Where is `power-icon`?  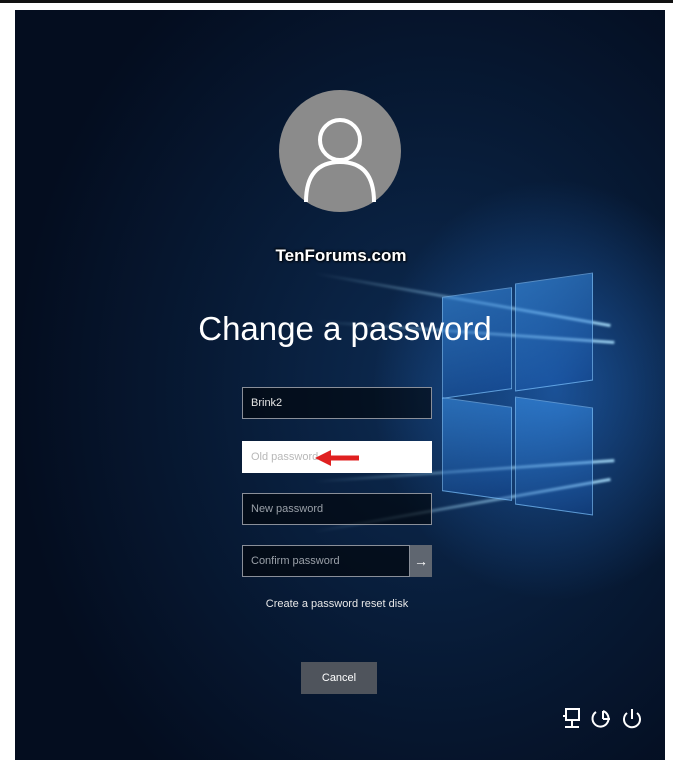
power-icon is located at coordinates (632, 719).